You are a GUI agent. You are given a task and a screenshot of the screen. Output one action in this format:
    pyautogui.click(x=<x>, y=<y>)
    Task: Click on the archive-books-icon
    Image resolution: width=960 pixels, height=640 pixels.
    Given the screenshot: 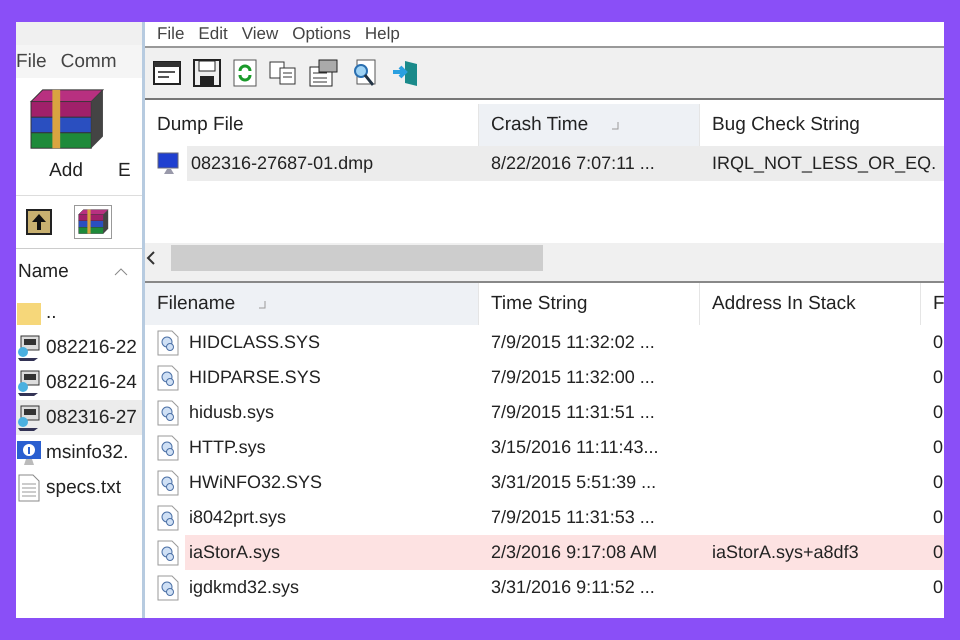 What is the action you would take?
    pyautogui.click(x=93, y=222)
    